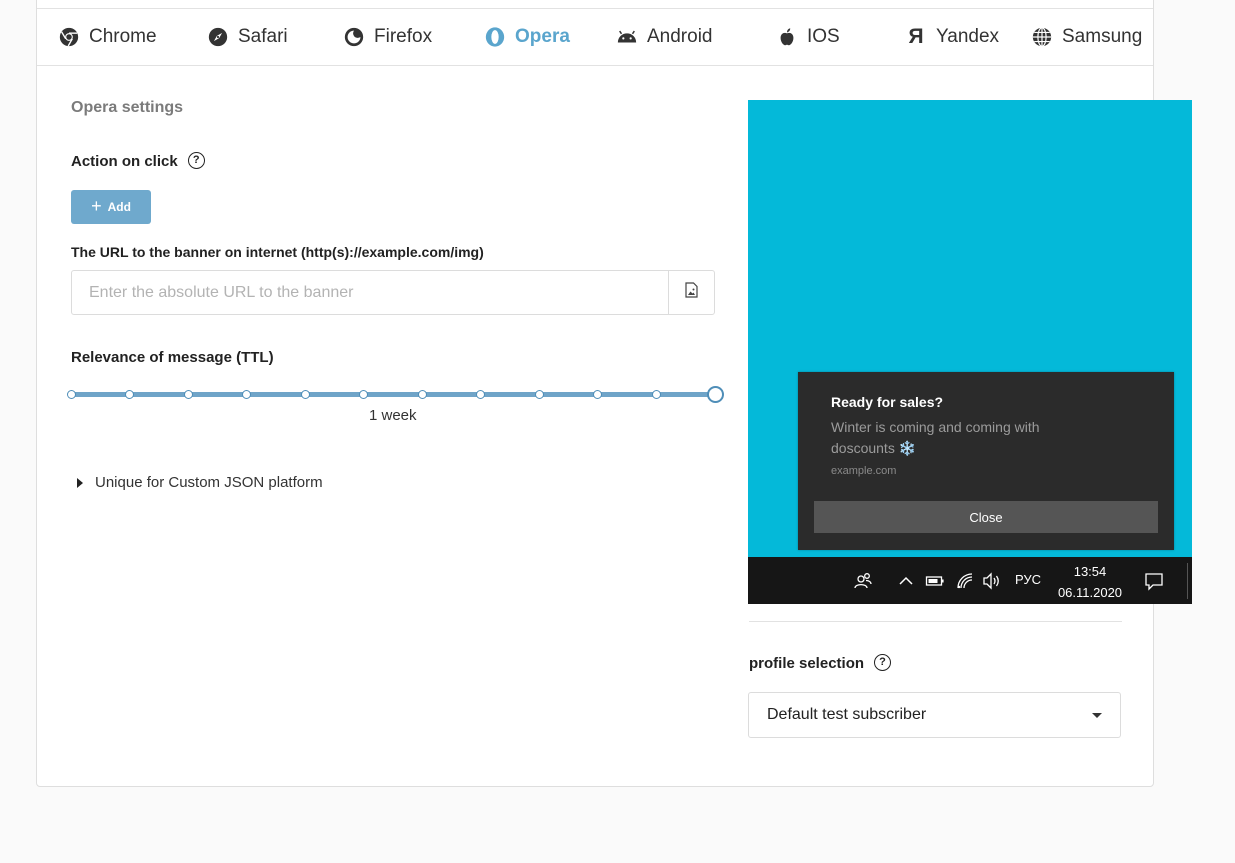  Describe the element at coordinates (172, 357) in the screenshot. I see `ttl-label: Relevance of message (TTL)` at that location.